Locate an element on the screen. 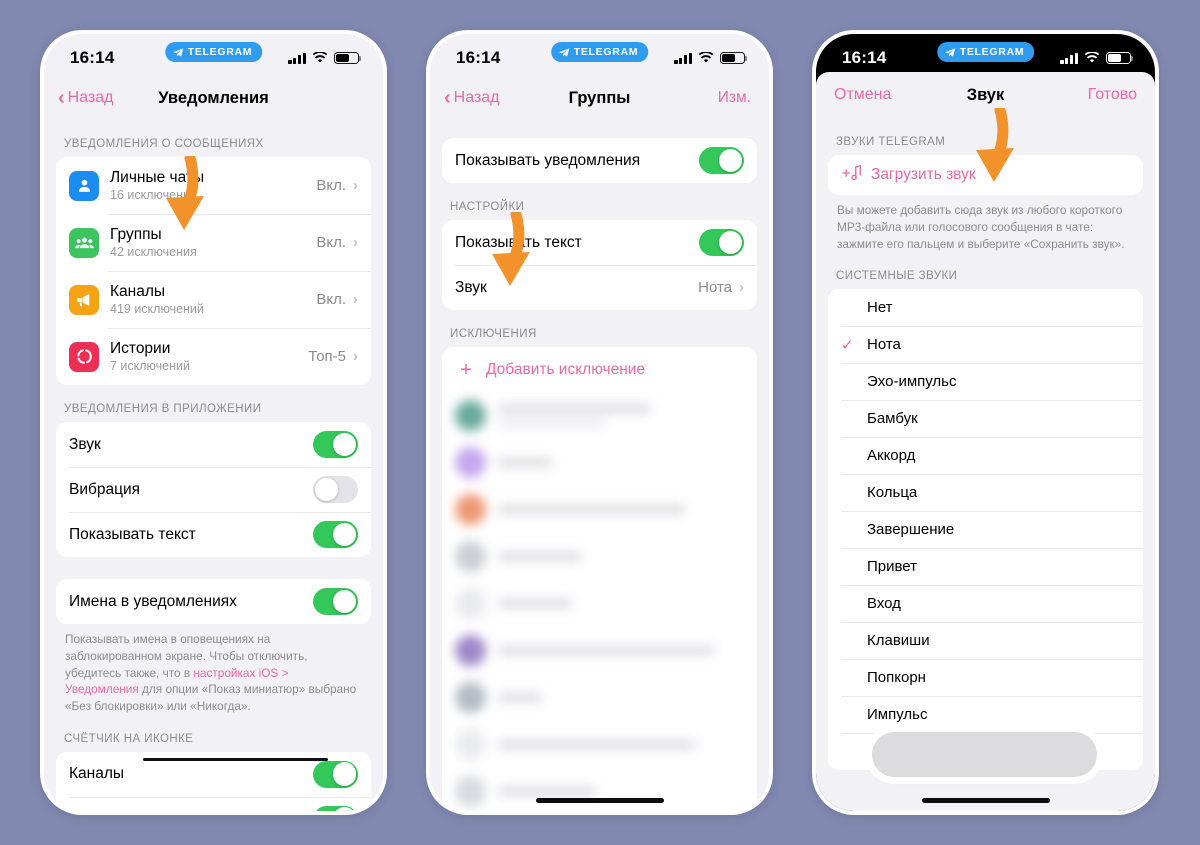 The image size is (1200, 845). row-stories: Истории 7 исключений Топ-5 › is located at coordinates (213, 356).